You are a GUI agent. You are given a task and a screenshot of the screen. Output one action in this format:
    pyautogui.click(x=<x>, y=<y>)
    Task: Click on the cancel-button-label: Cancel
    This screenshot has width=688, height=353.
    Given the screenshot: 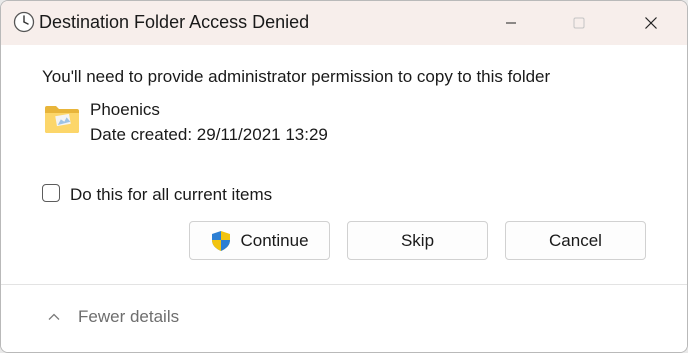 What is the action you would take?
    pyautogui.click(x=575, y=240)
    